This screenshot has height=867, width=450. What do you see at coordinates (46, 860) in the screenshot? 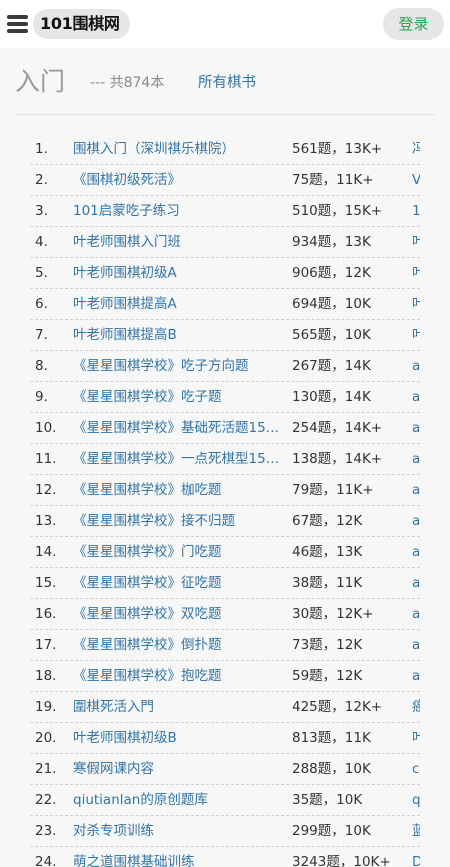
I see `book-number: 24.` at bounding box center [46, 860].